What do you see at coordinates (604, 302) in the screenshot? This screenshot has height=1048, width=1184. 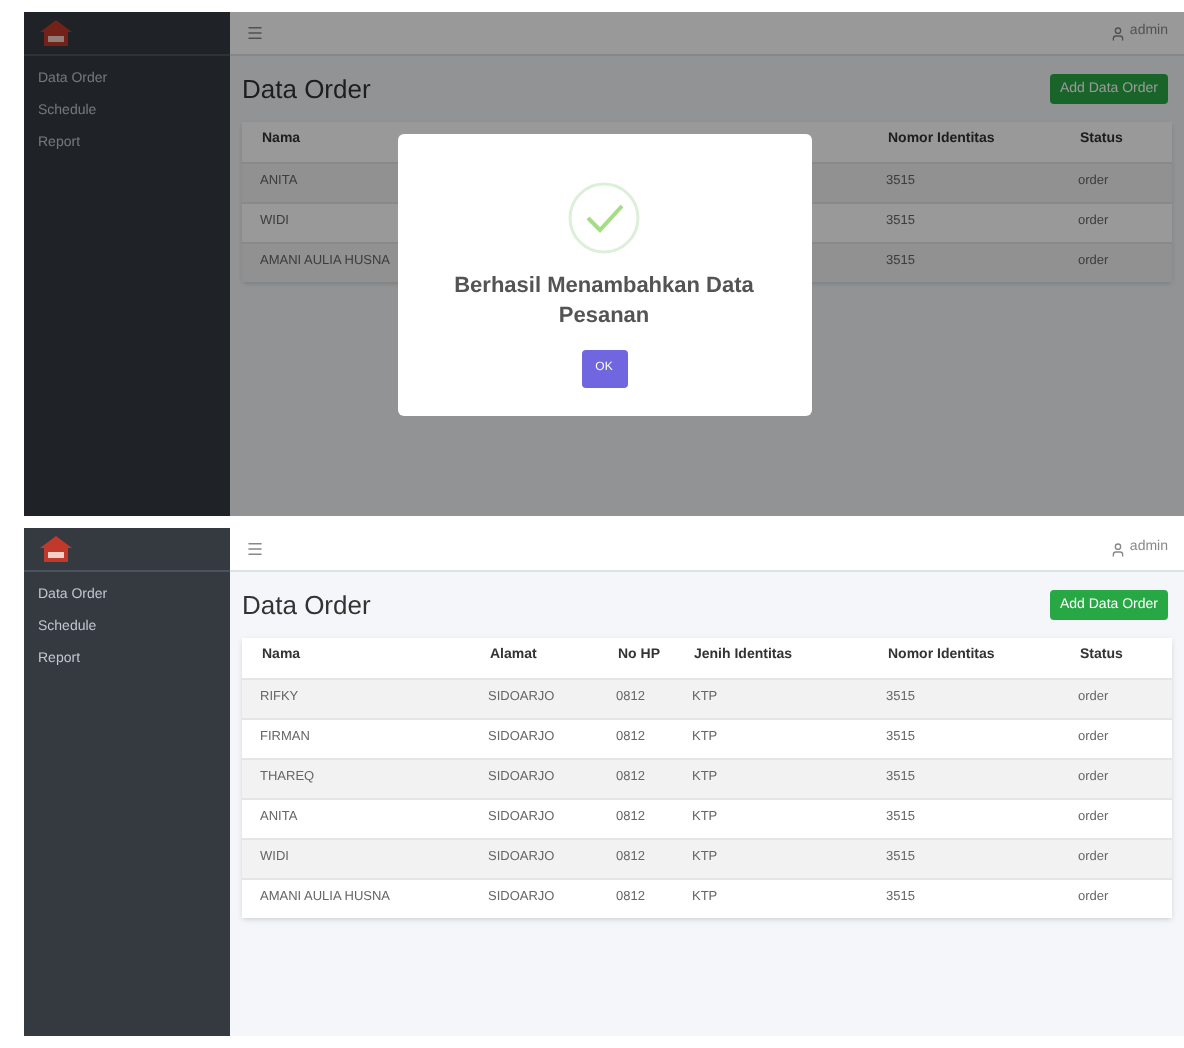 I see `dialog-message: Berhasil Menambahkan Data Pesanan` at bounding box center [604, 302].